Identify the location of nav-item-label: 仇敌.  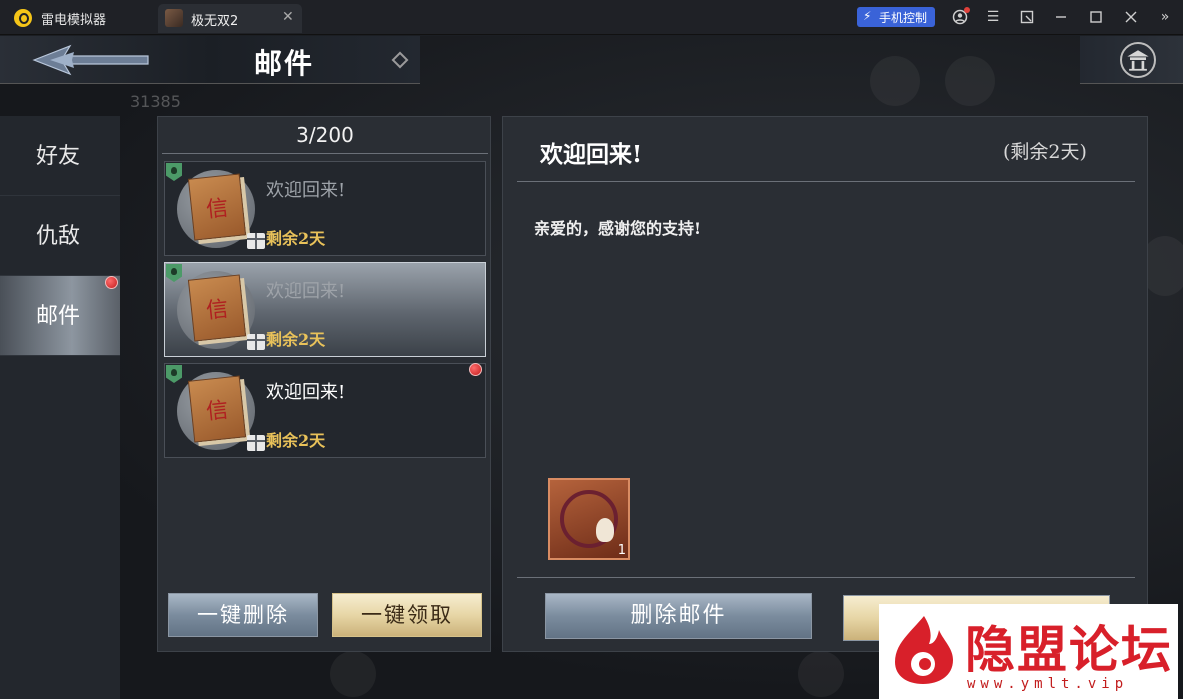
(58, 236).